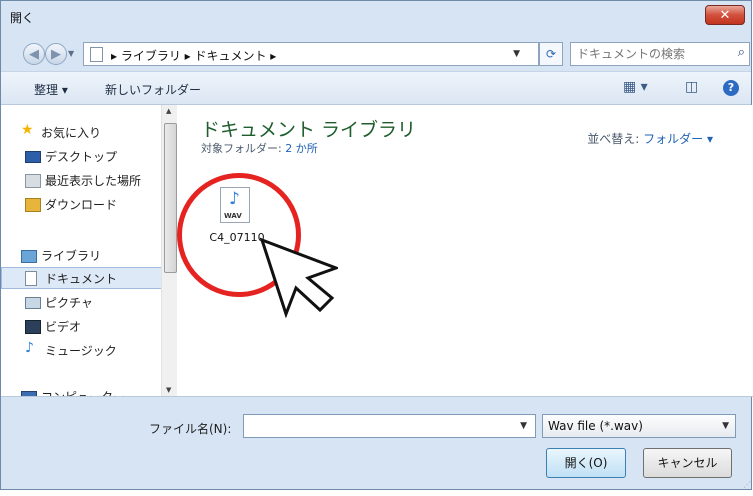  I want to click on library-locations: 対象フォルダー: 2 か所, so click(259, 148).